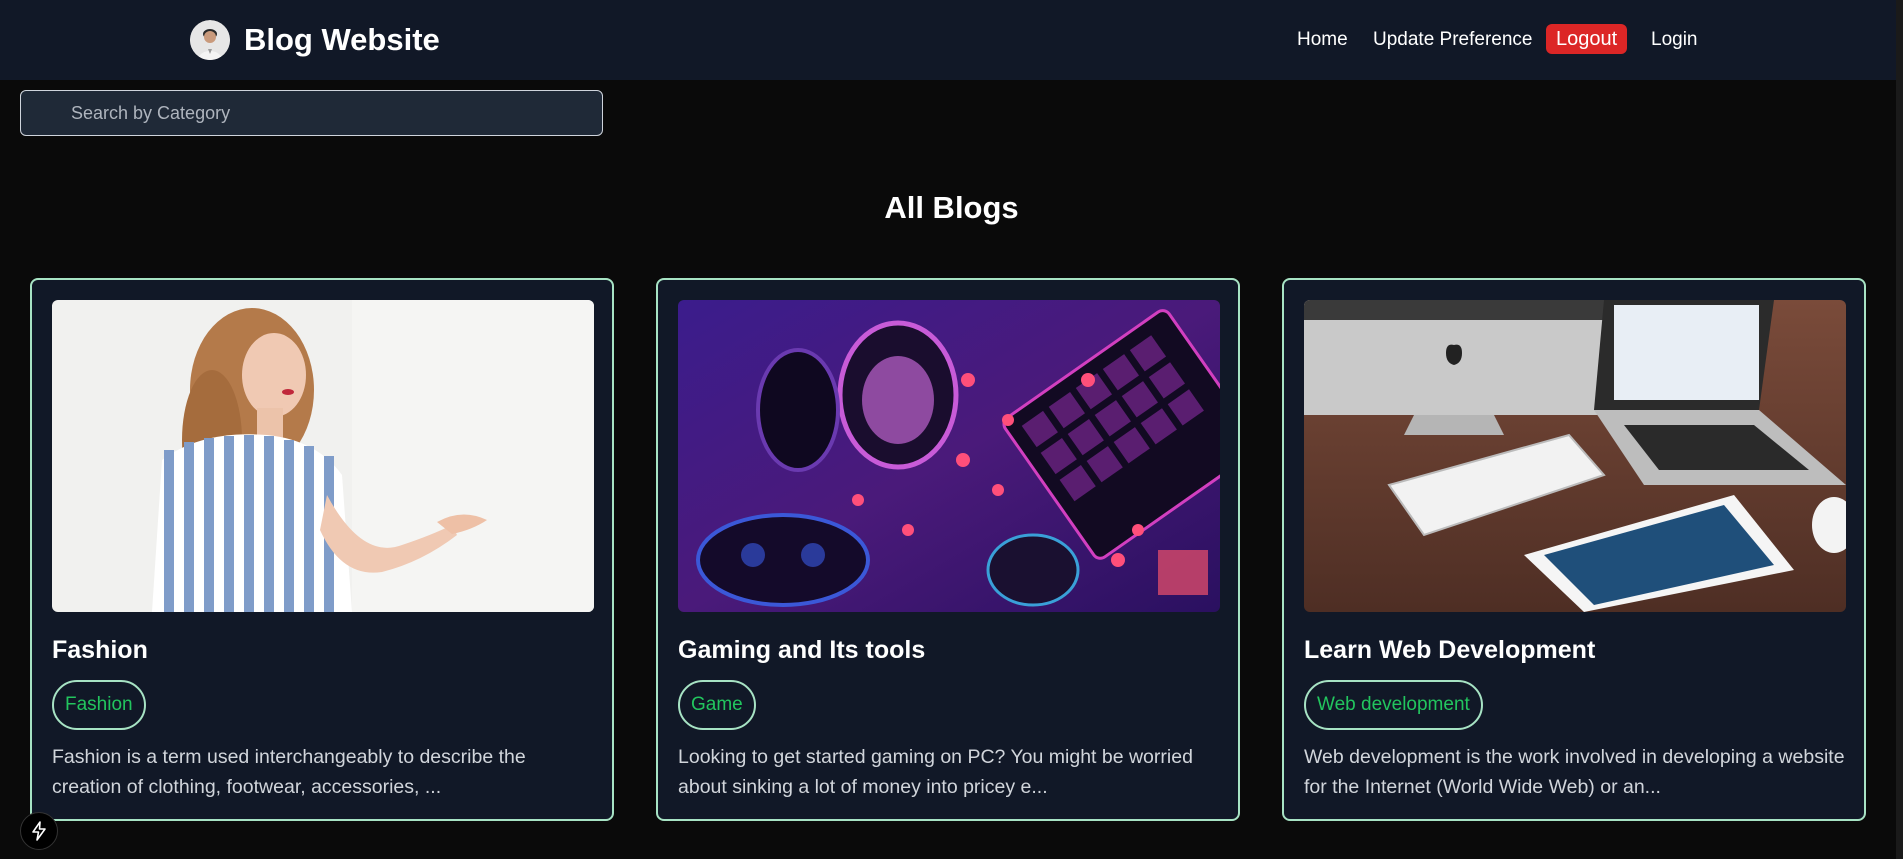 This screenshot has height=859, width=1903. I want to click on user-avatar, so click(210, 40).